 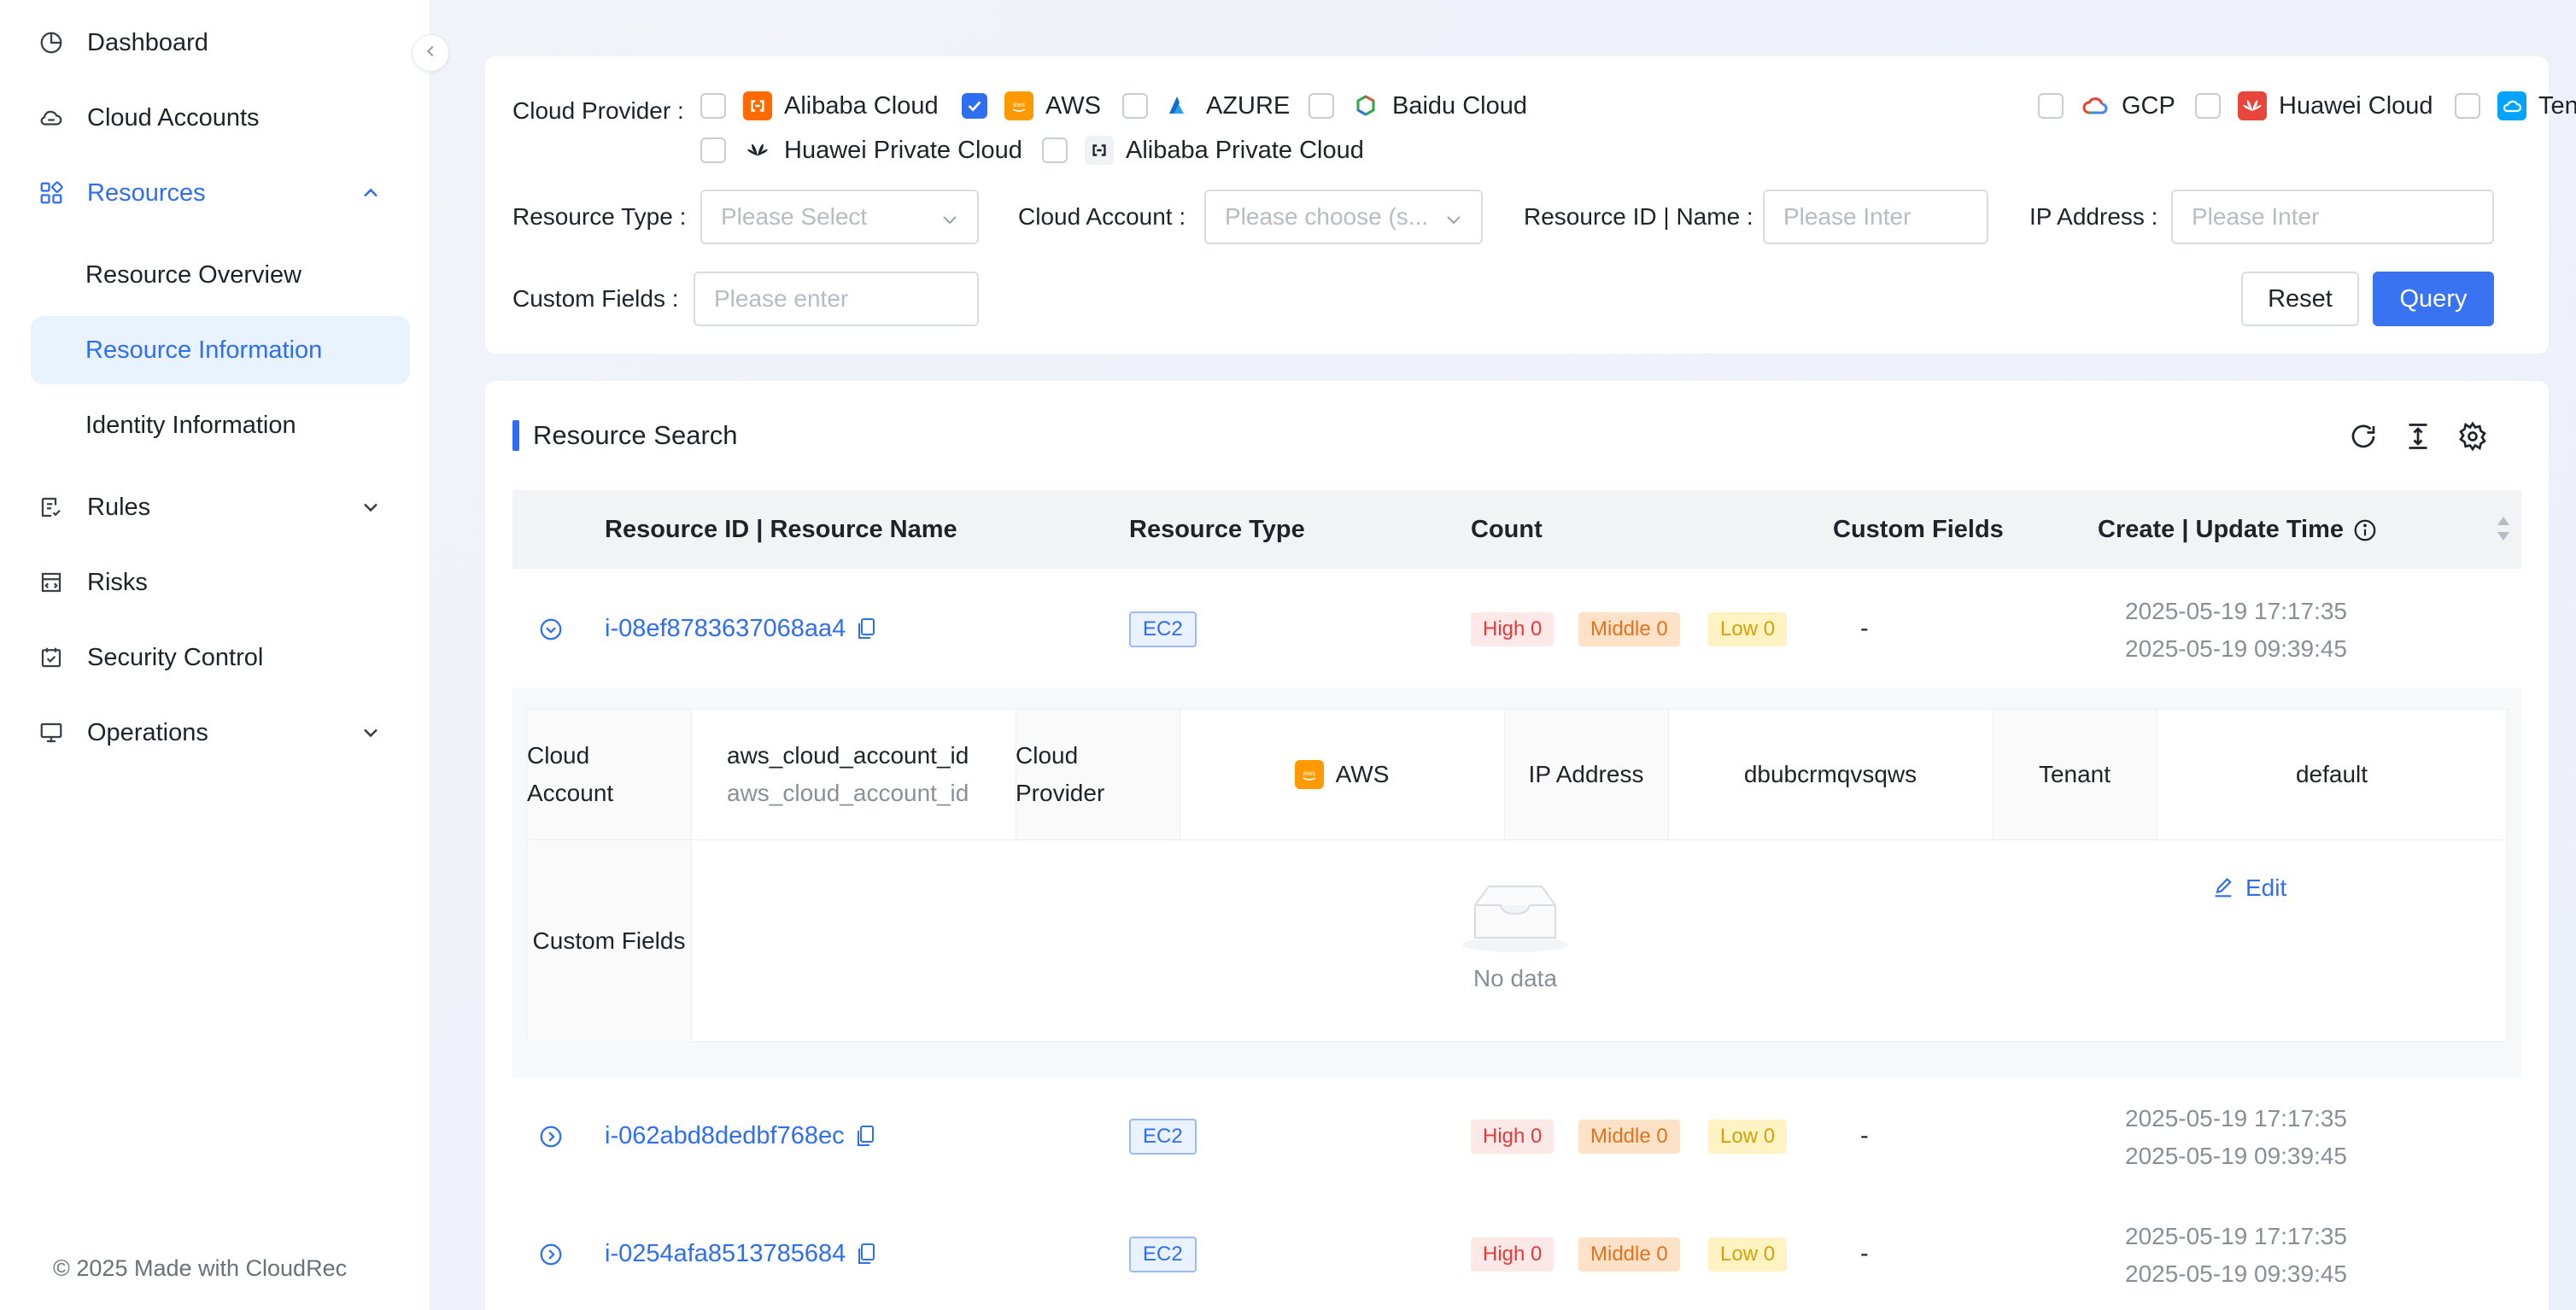 What do you see at coordinates (220, 43) in the screenshot?
I see `sidebar-item-dashboard: Dashboard` at bounding box center [220, 43].